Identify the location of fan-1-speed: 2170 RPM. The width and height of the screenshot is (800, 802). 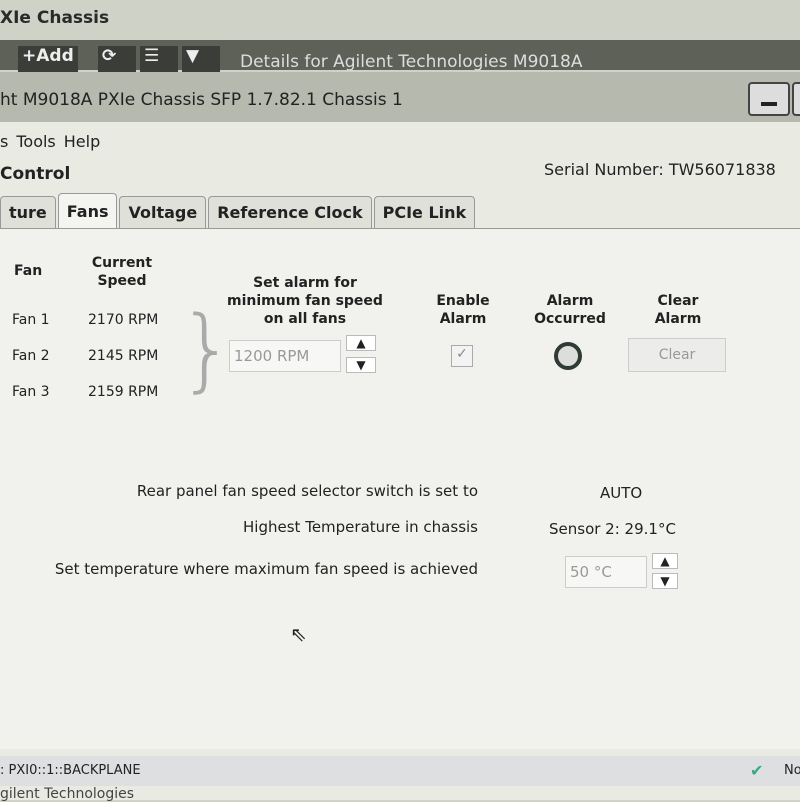
(123, 320).